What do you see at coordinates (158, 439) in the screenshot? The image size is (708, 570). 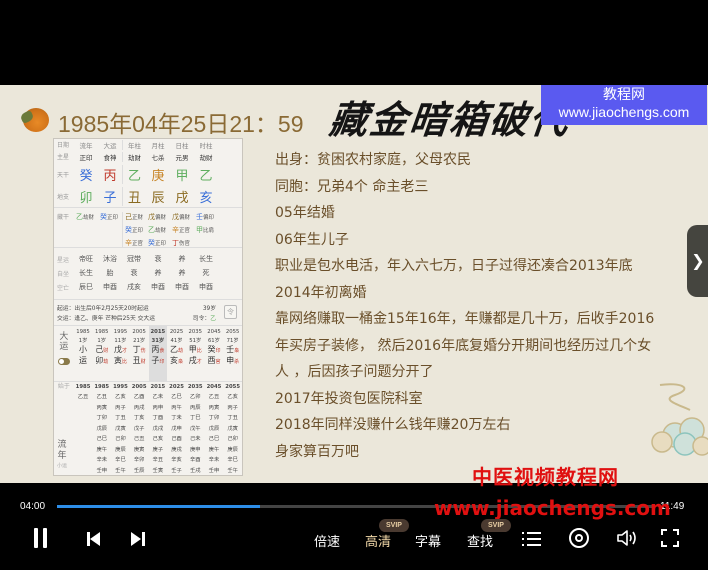 I see `liunian-item: 己亥` at bounding box center [158, 439].